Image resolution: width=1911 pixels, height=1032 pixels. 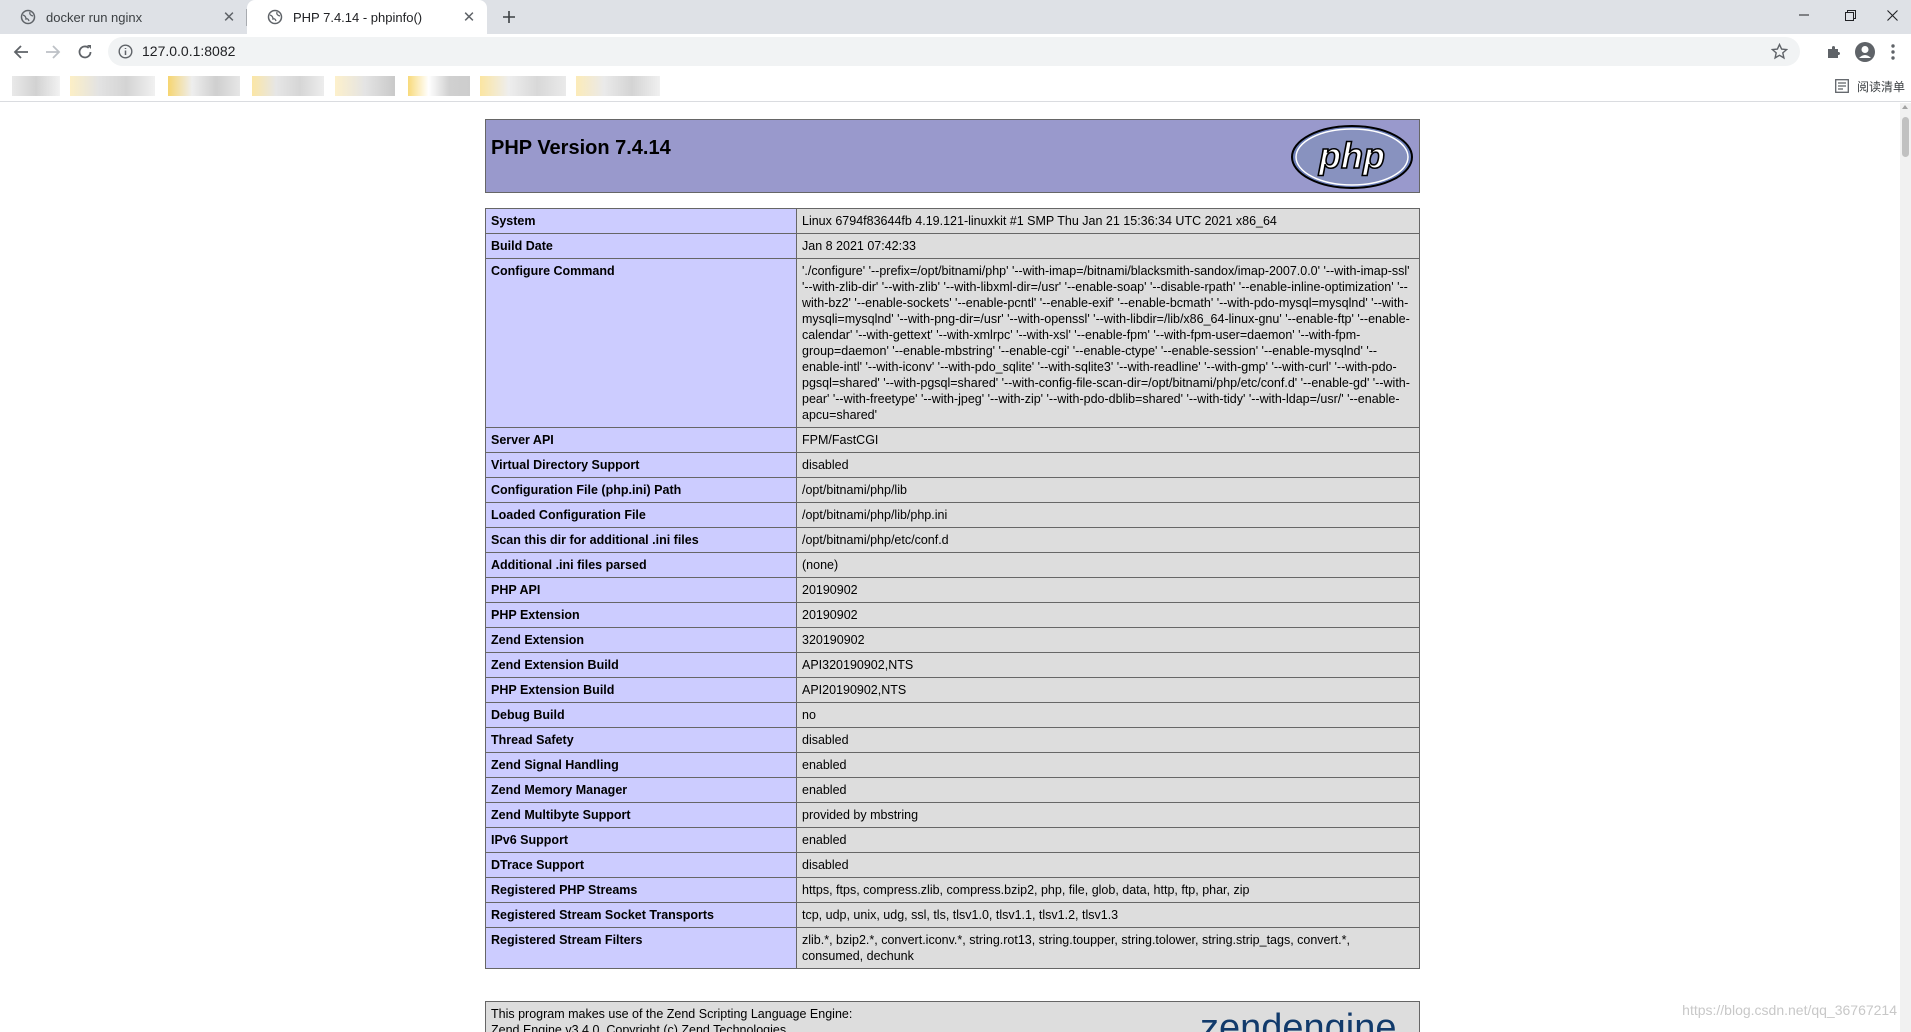 I want to click on table-row: Zend Extension 320190902, so click(x=952, y=640).